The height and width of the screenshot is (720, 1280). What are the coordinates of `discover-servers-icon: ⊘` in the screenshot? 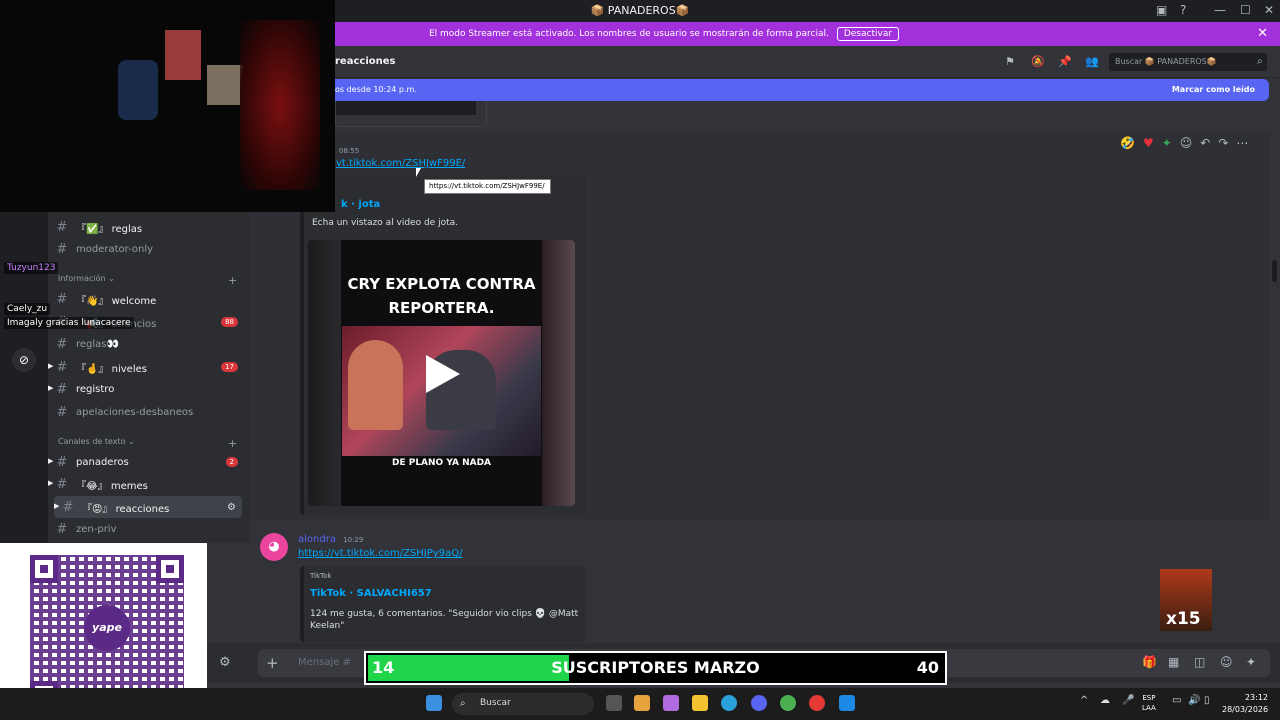 It's located at (24, 360).